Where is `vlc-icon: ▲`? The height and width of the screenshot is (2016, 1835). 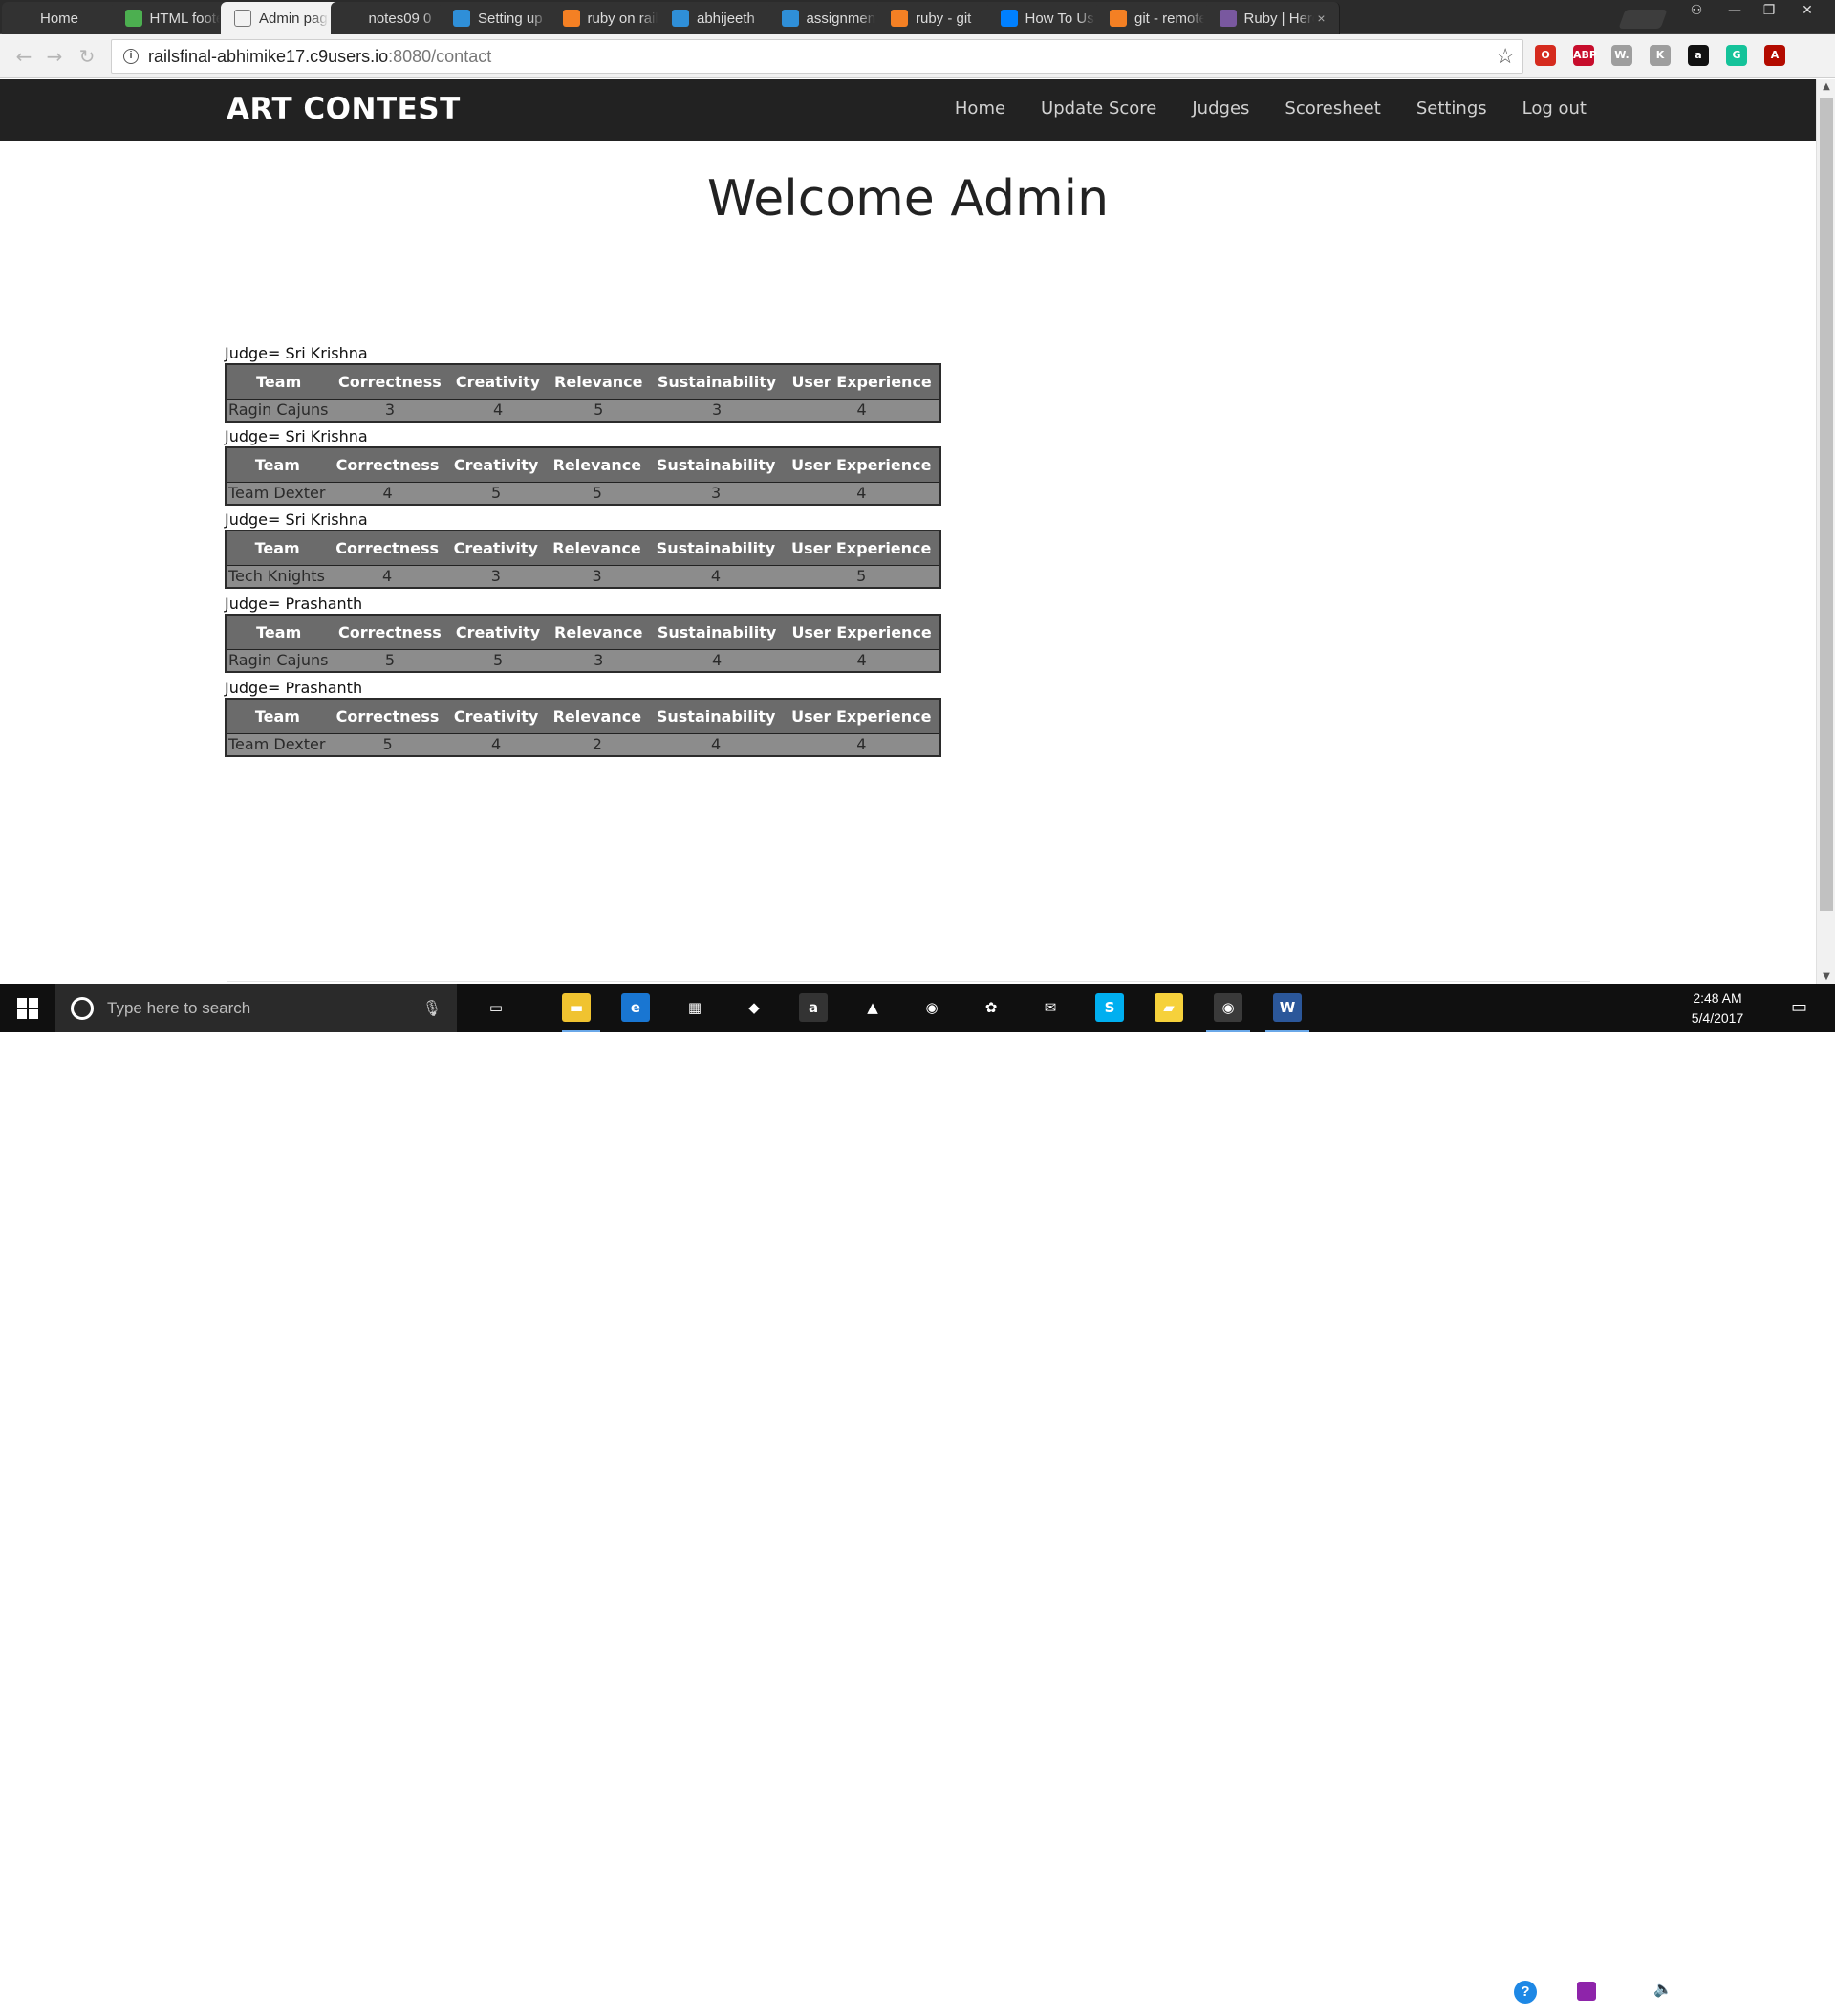
vlc-icon: ▲ is located at coordinates (872, 1007).